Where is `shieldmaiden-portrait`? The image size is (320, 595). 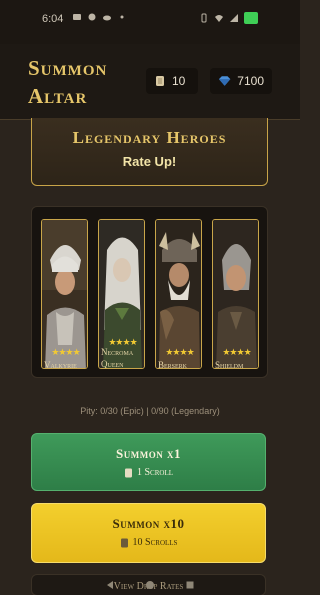 shieldmaiden-portrait is located at coordinates (235, 294).